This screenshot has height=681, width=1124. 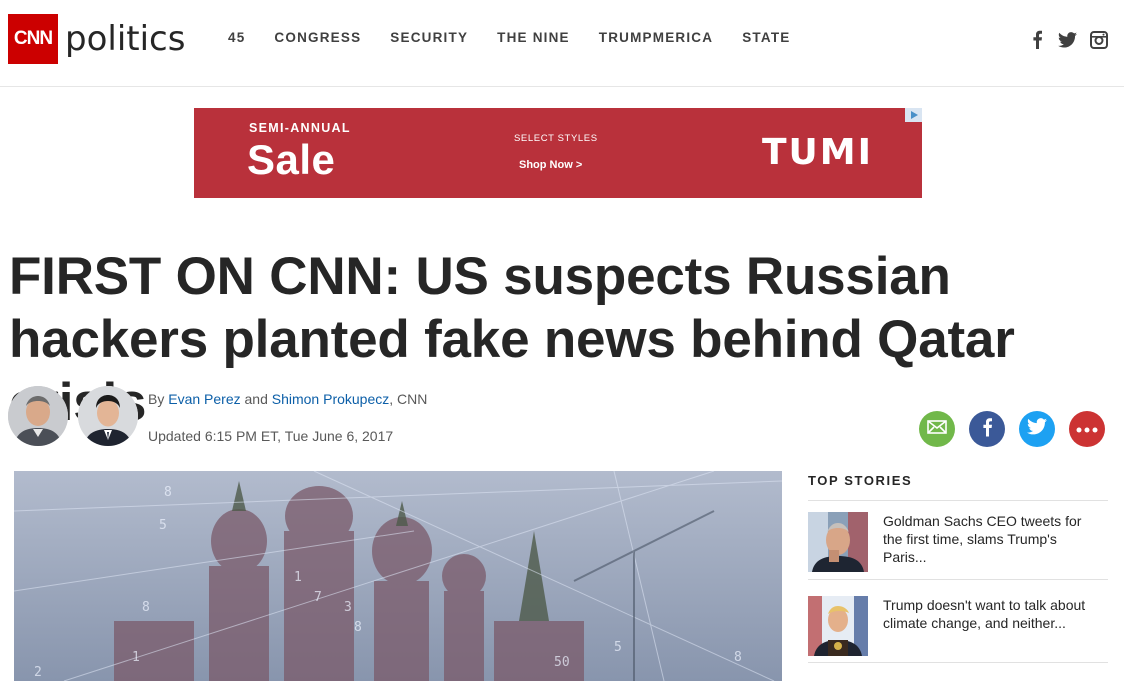 I want to click on email-icon, so click(x=937, y=429).